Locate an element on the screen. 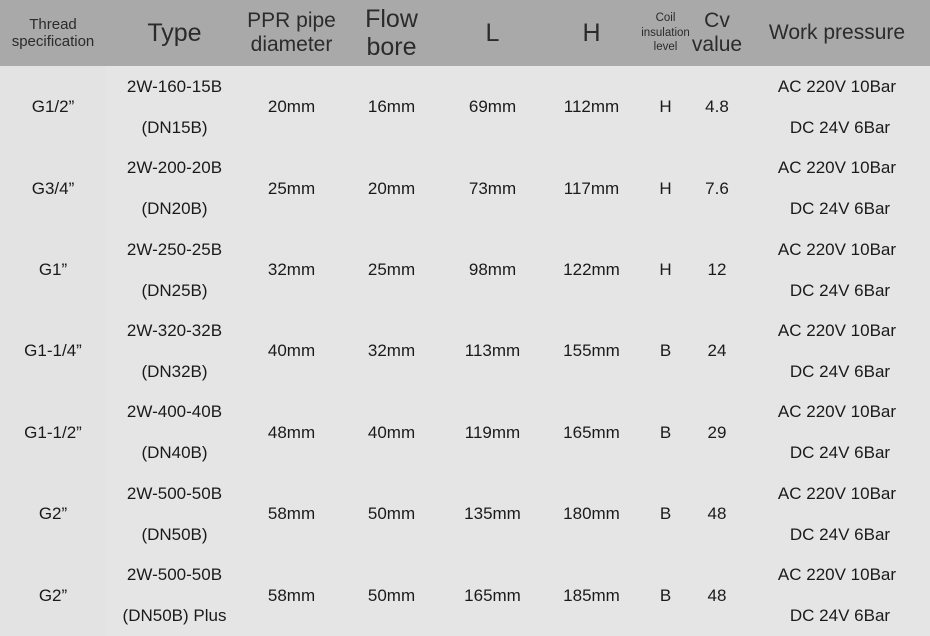 The image size is (930, 636). cell-thread-specification: G3/4” is located at coordinates (53, 188).